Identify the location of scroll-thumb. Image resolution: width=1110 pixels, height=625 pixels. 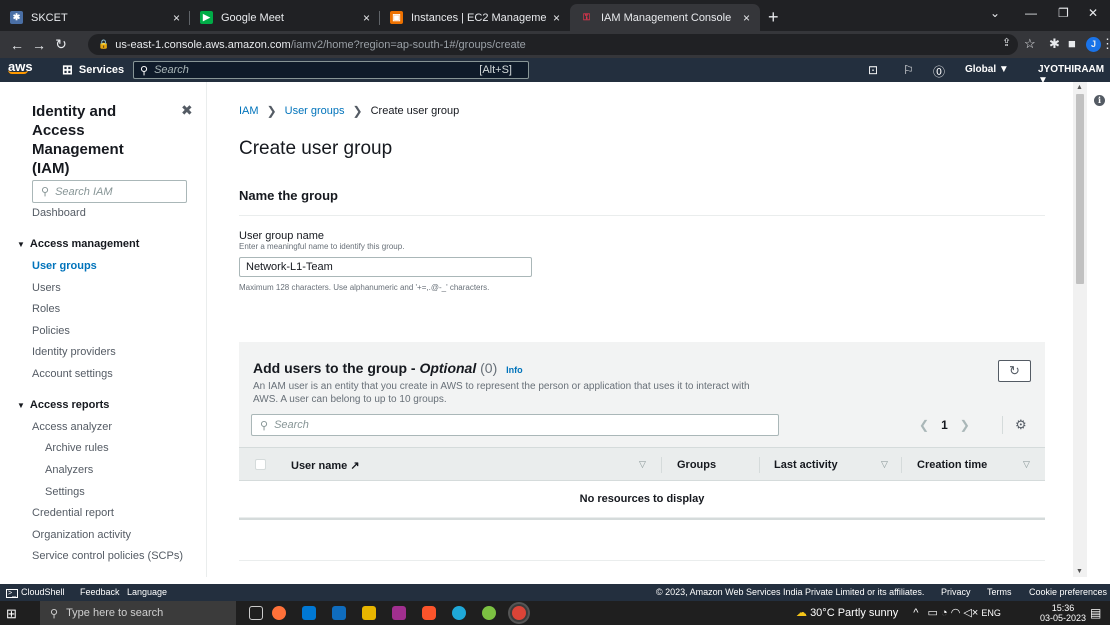
(1080, 189).